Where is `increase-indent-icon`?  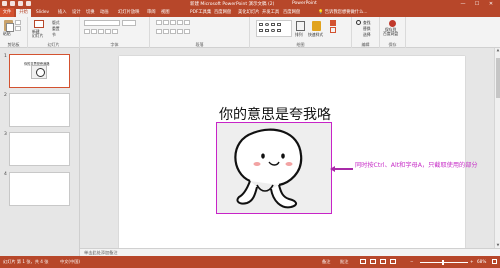
increase-indent-icon is located at coordinates (180, 22).